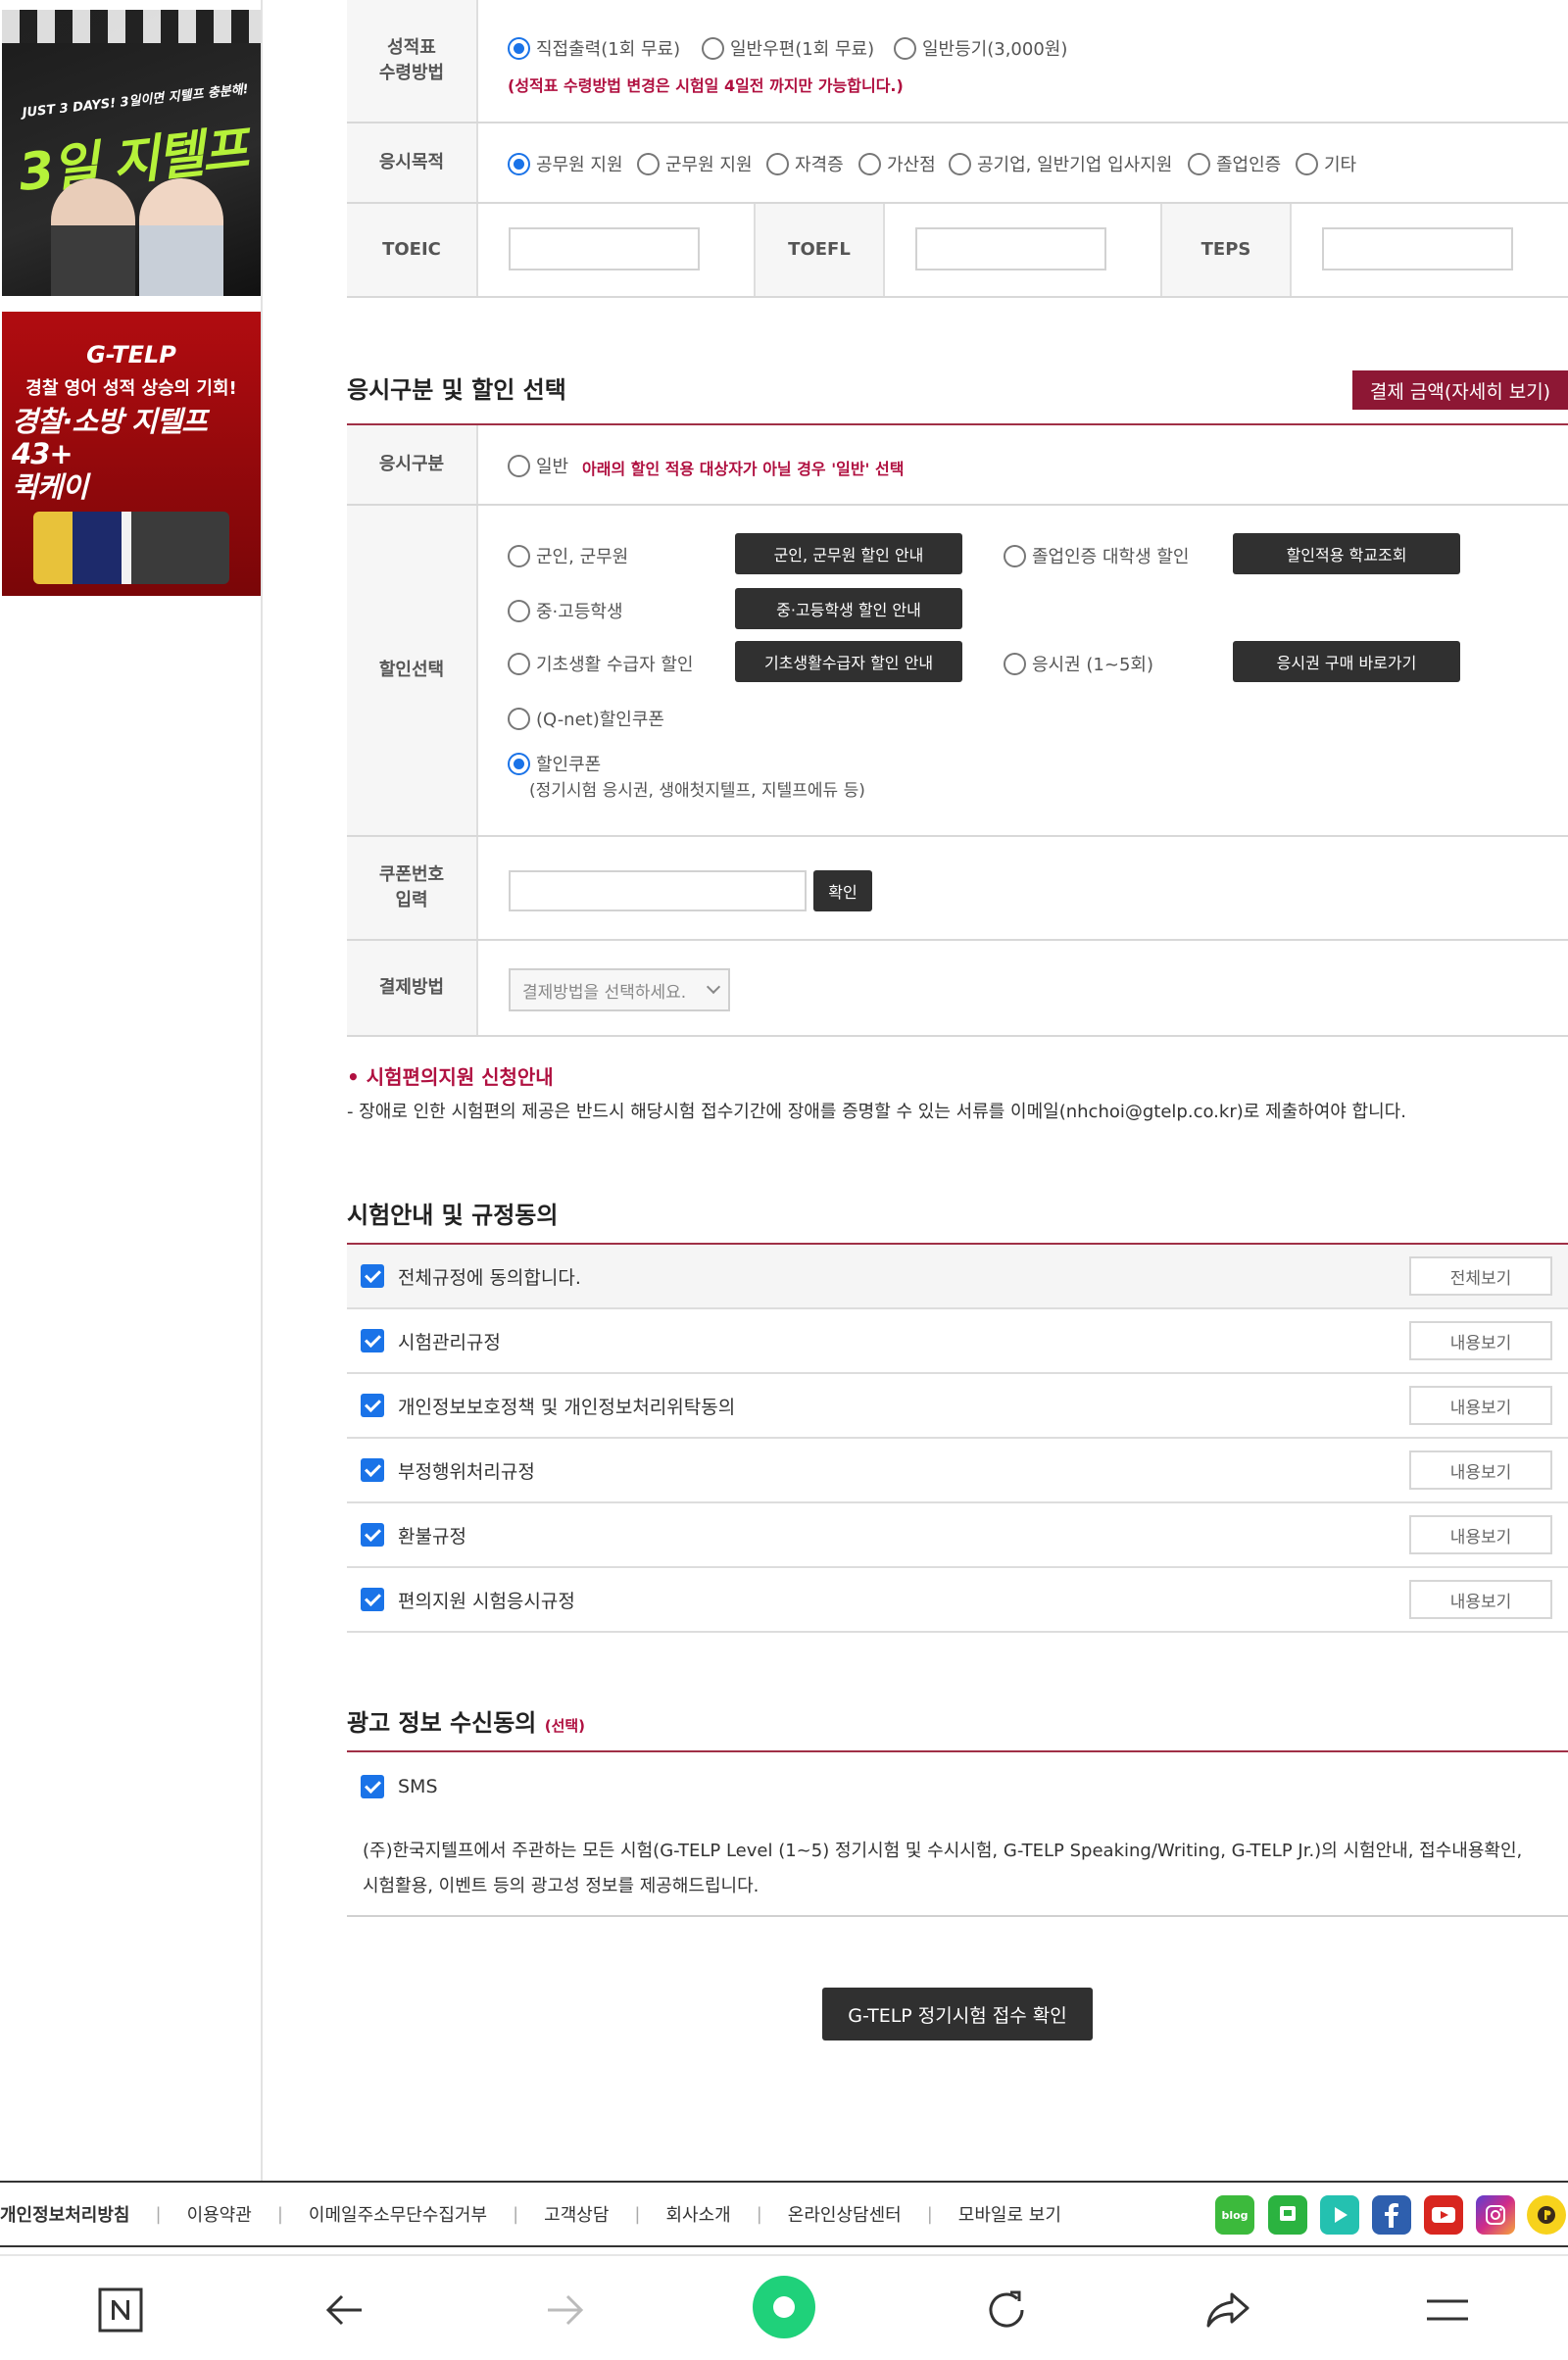 The image size is (1568, 2360). What do you see at coordinates (1326, 163) in the screenshot?
I see `radio-purpose-other: 기타` at bounding box center [1326, 163].